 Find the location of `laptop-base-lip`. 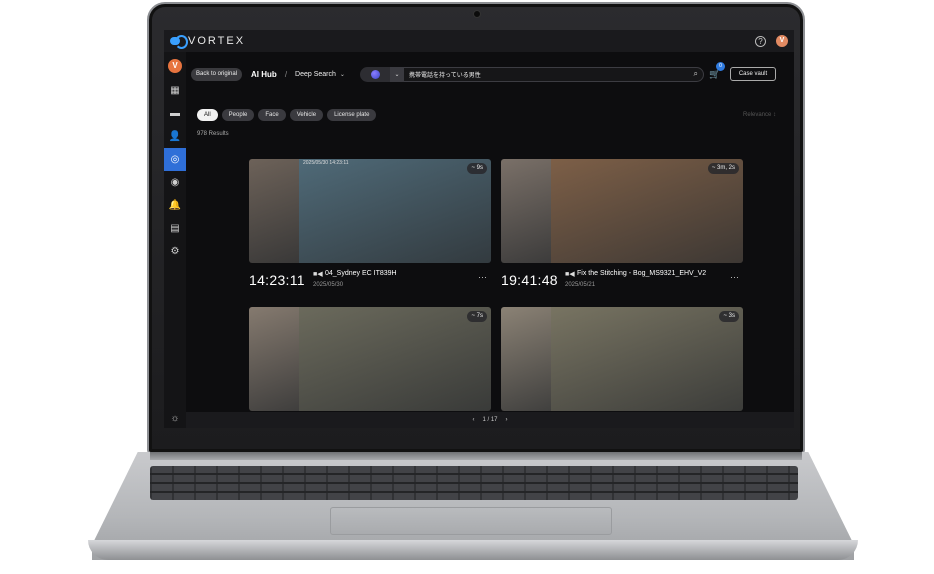

laptop-base-lip is located at coordinates (473, 550).